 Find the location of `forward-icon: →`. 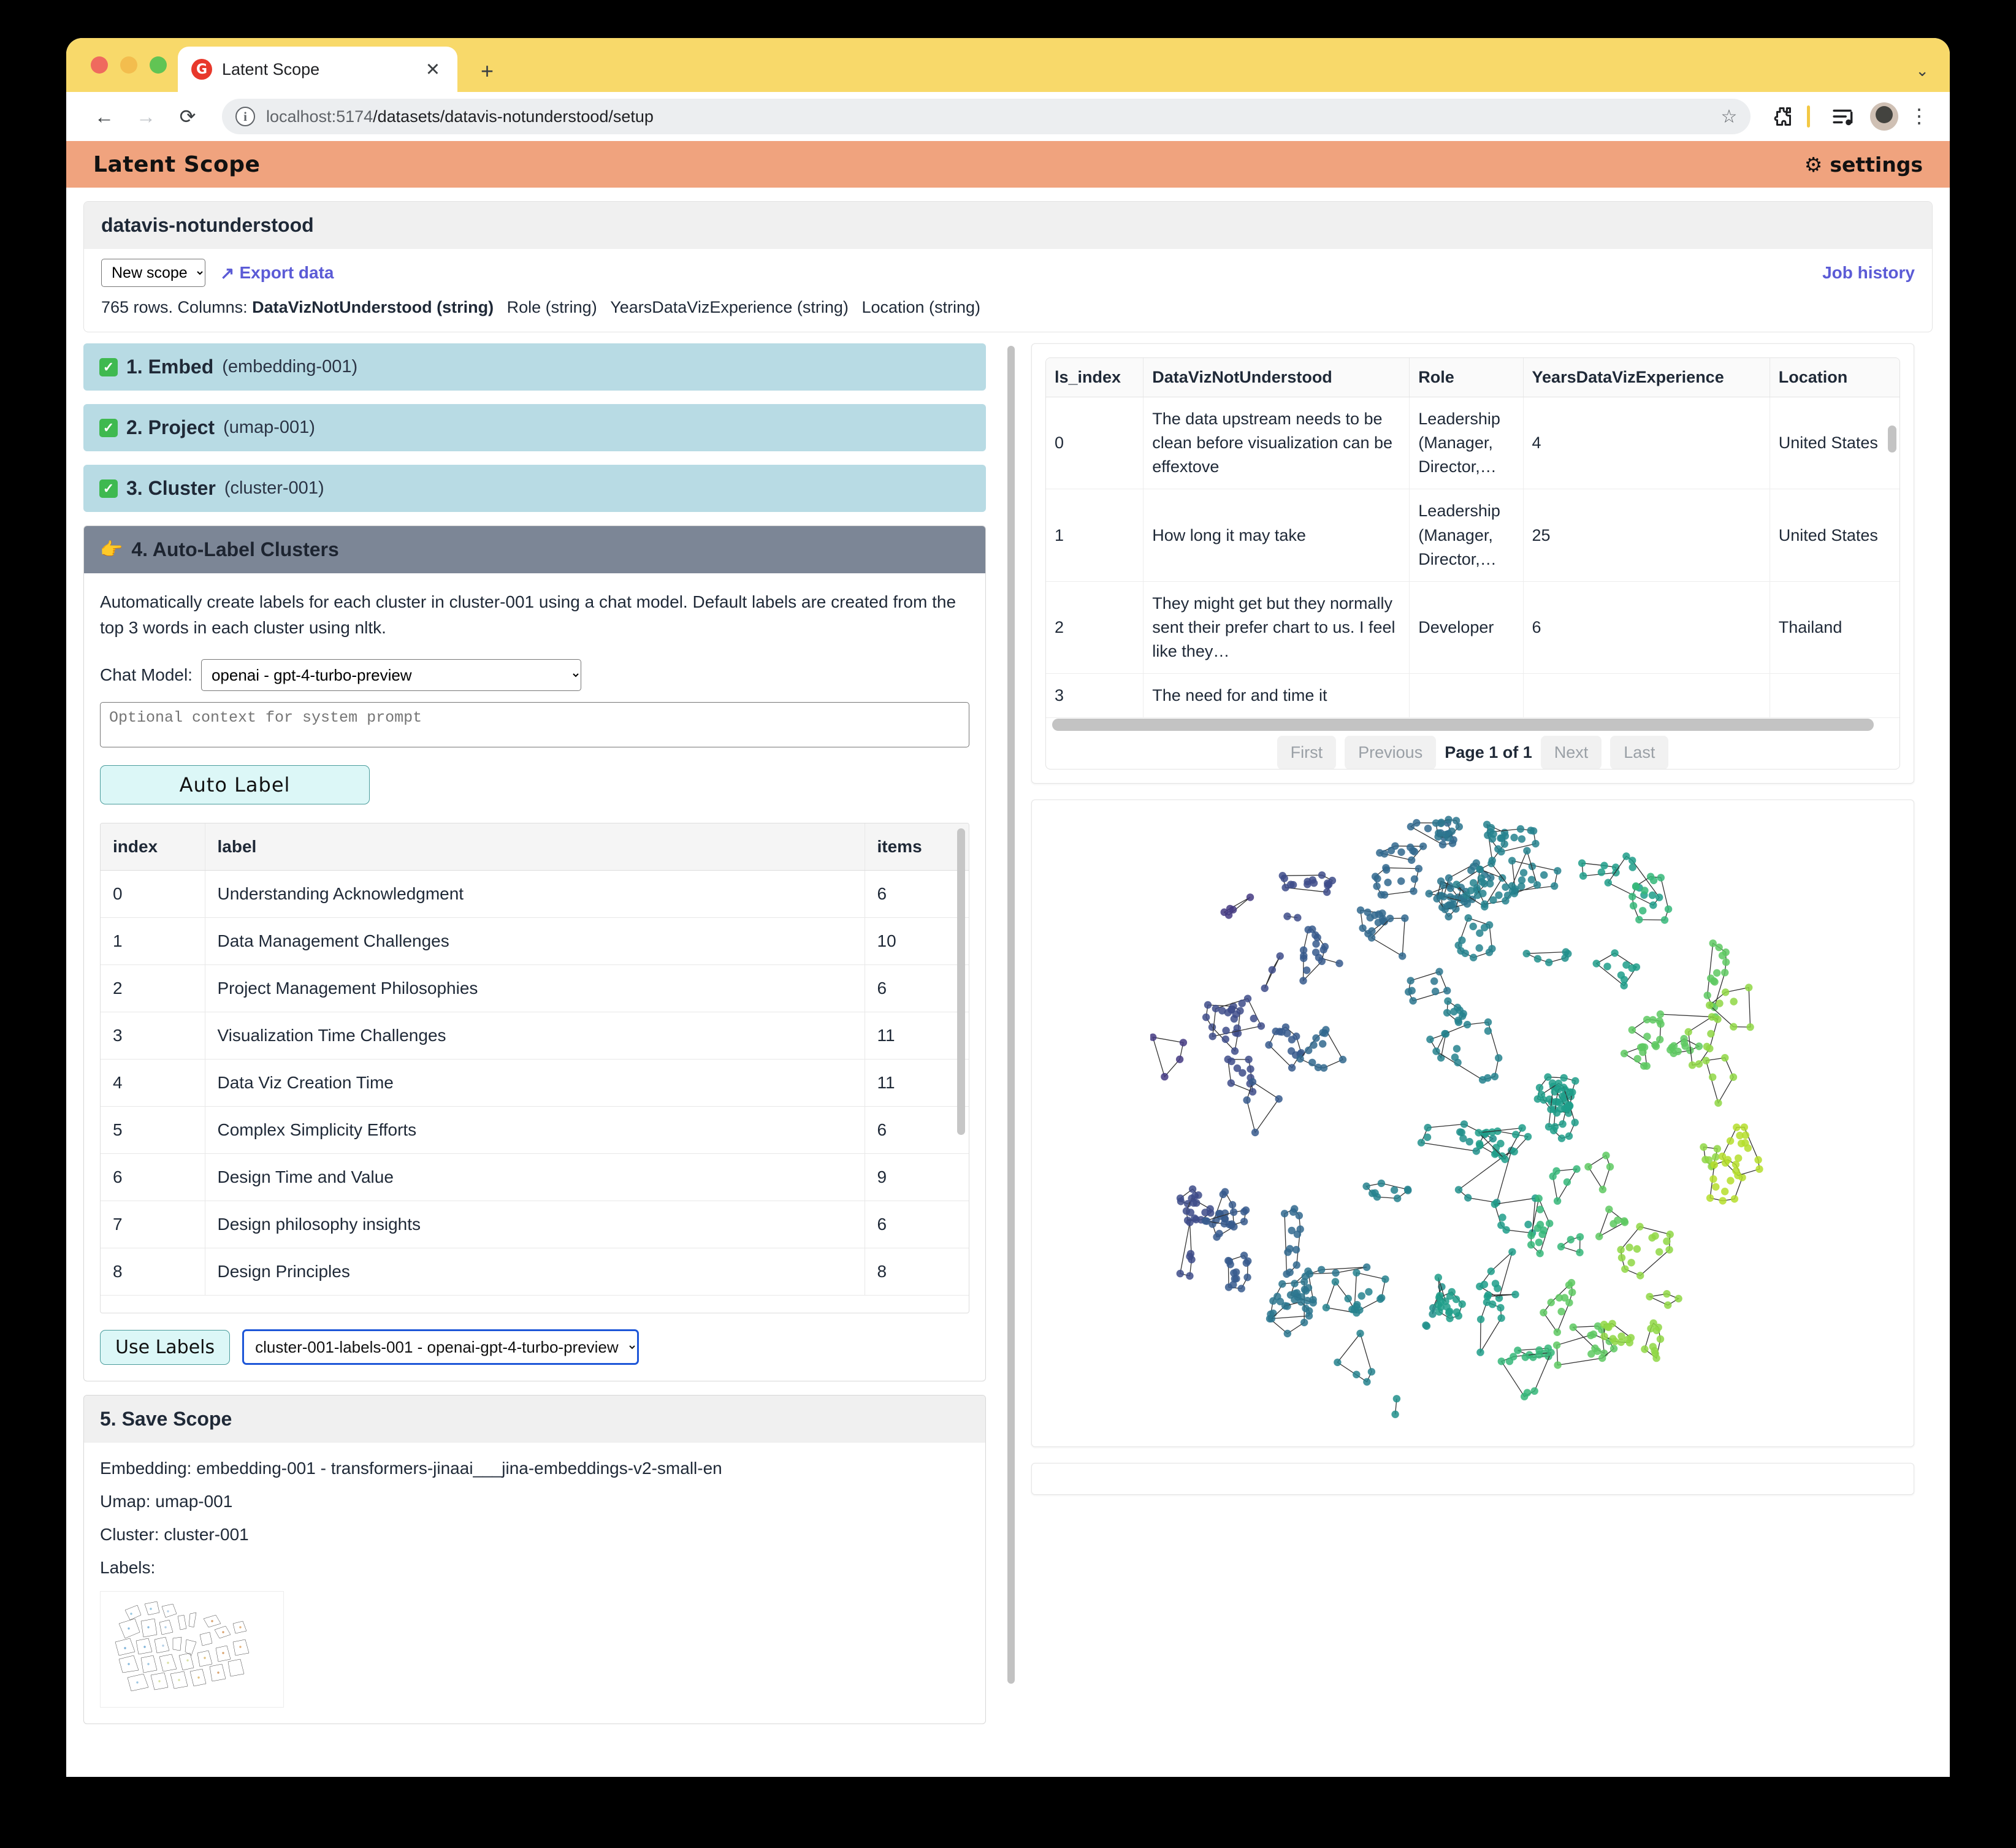

forward-icon: → is located at coordinates (146, 116).